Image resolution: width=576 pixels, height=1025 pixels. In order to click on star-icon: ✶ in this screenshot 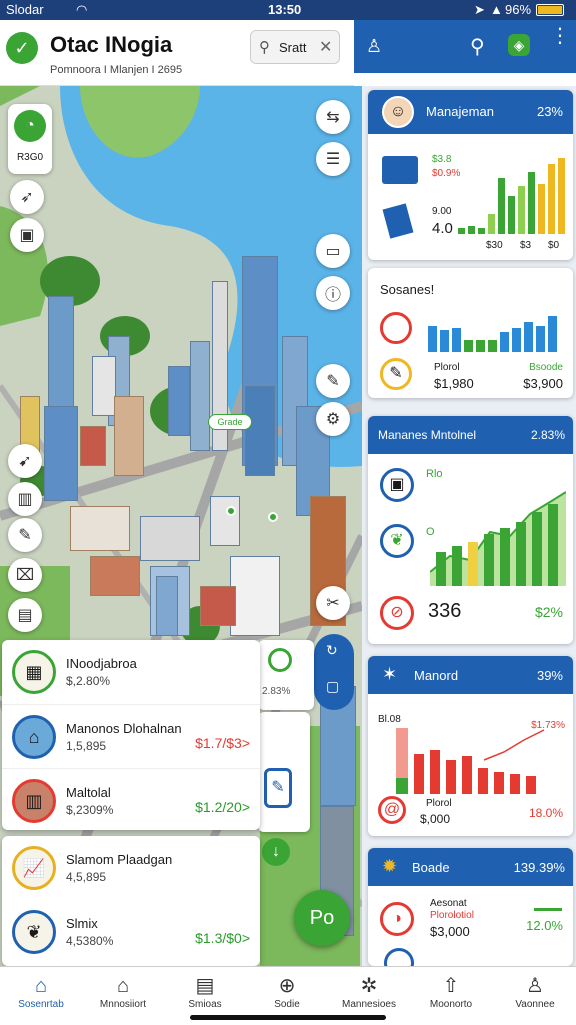, I will do `click(390, 674)`.